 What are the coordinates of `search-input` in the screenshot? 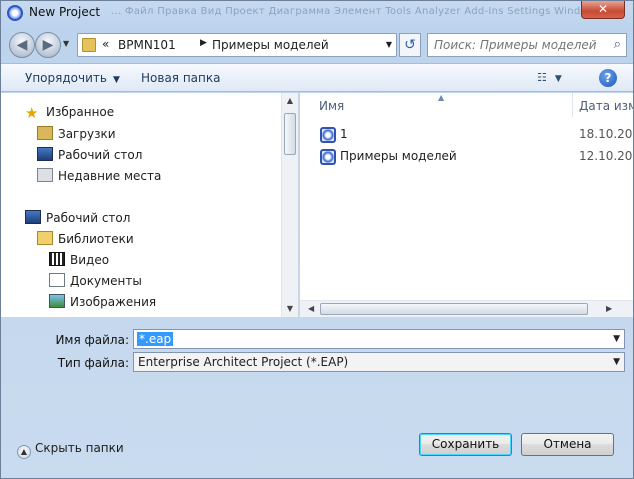 It's located at (517, 45).